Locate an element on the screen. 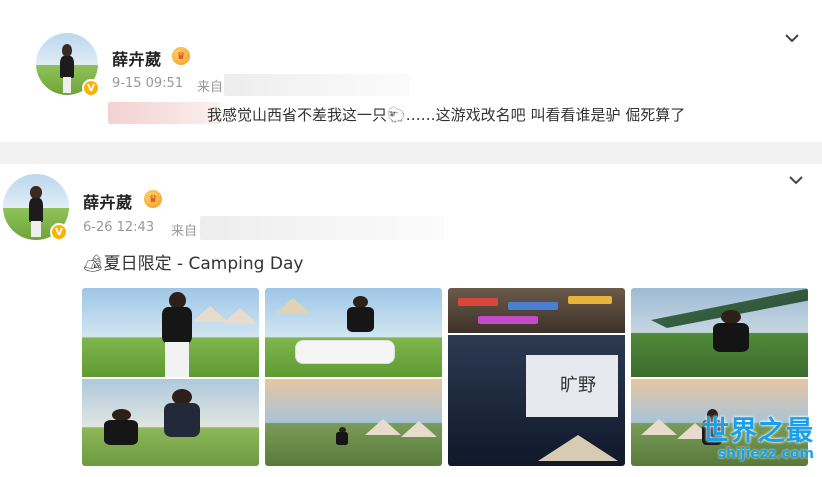 The height and width of the screenshot is (477, 822). post-time: 6-26 12:43 is located at coordinates (118, 227).